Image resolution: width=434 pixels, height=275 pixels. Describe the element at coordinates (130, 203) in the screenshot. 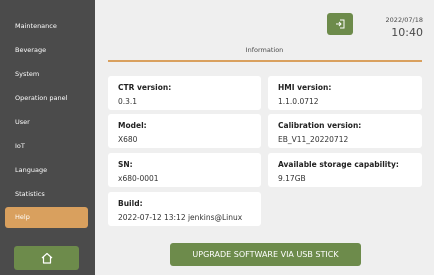

I see `build-label: Build:` at that location.